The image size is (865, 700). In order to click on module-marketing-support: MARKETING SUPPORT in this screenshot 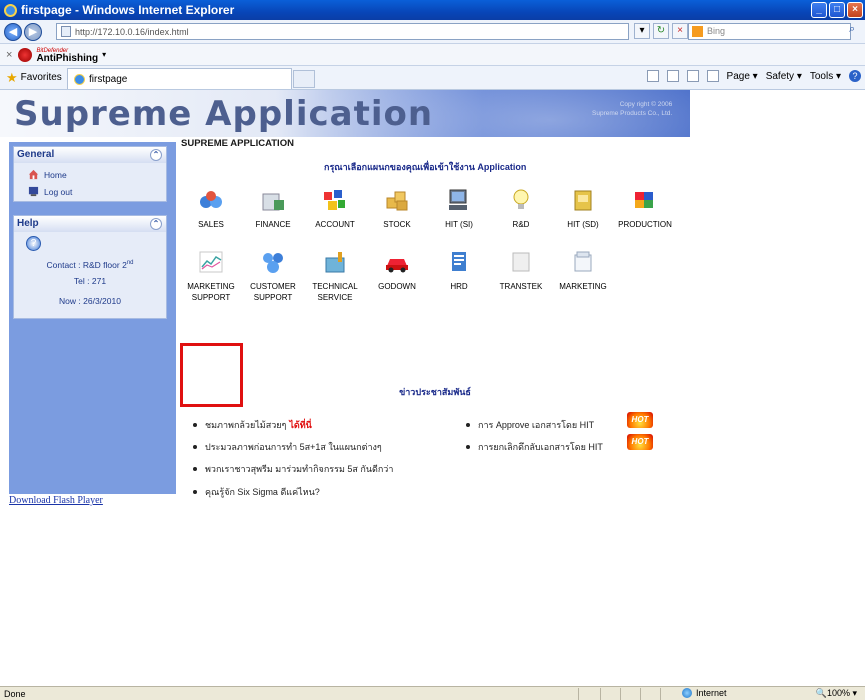, I will do `click(211, 276)`.